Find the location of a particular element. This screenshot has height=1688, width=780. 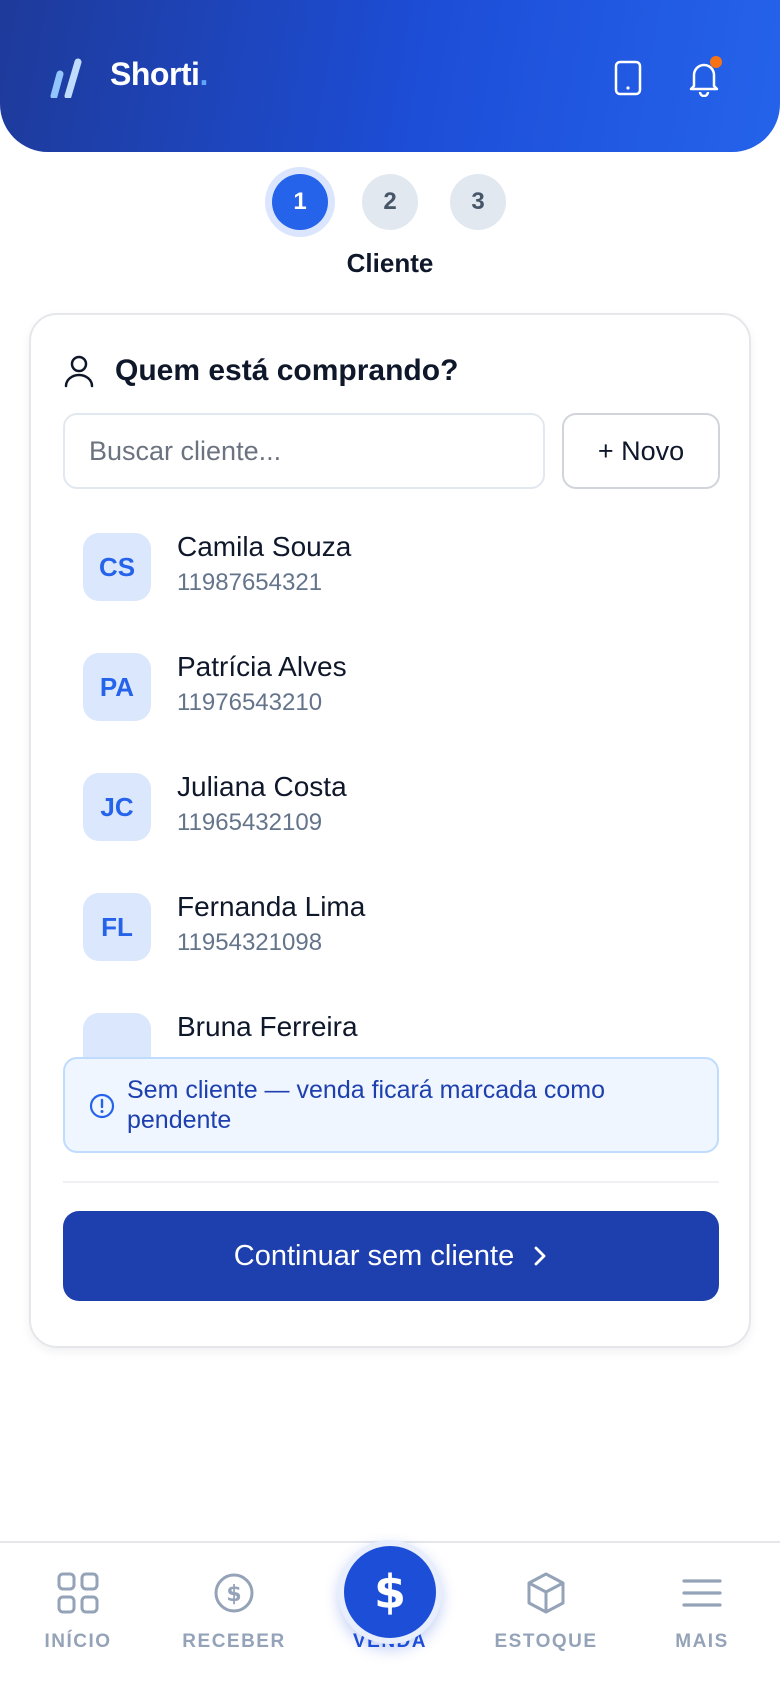

client-row: FL Fernanda Lima 11954321098 is located at coordinates (392, 923).